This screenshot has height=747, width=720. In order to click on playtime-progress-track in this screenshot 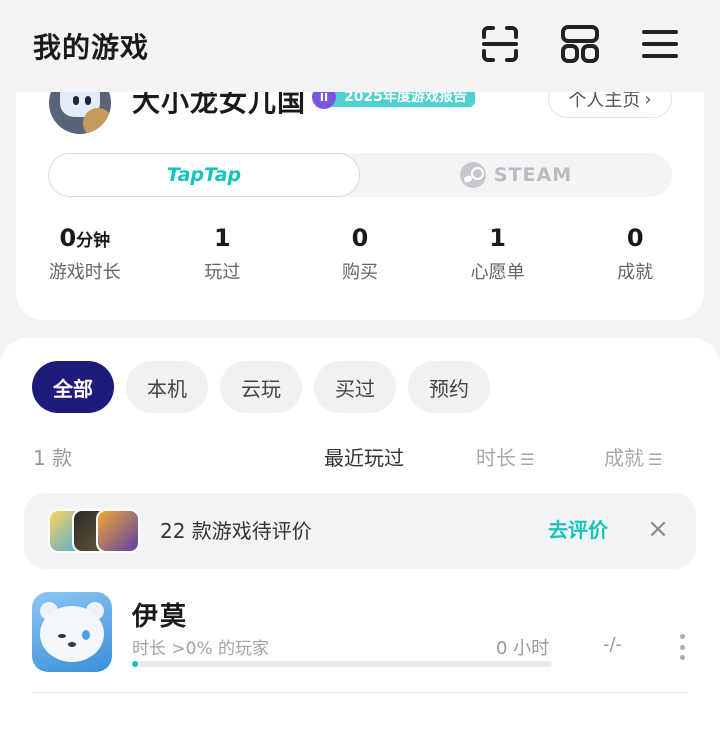, I will do `click(342, 664)`.